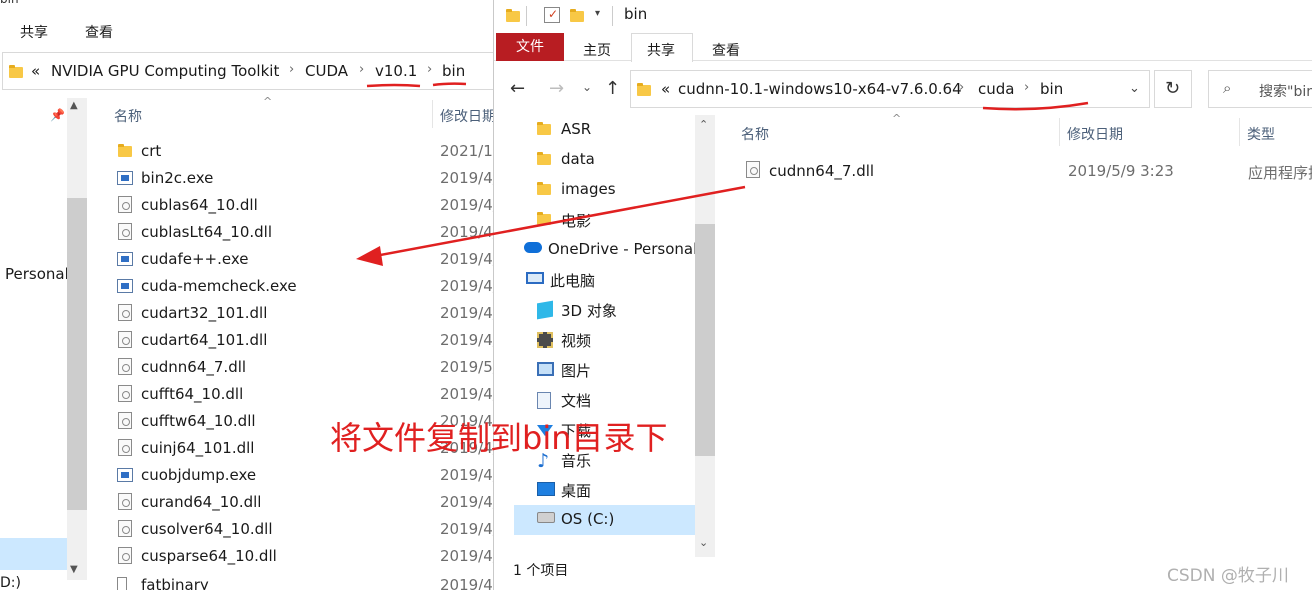  What do you see at coordinates (195, 259) in the screenshot?
I see `file-name: cudafe++.exe` at bounding box center [195, 259].